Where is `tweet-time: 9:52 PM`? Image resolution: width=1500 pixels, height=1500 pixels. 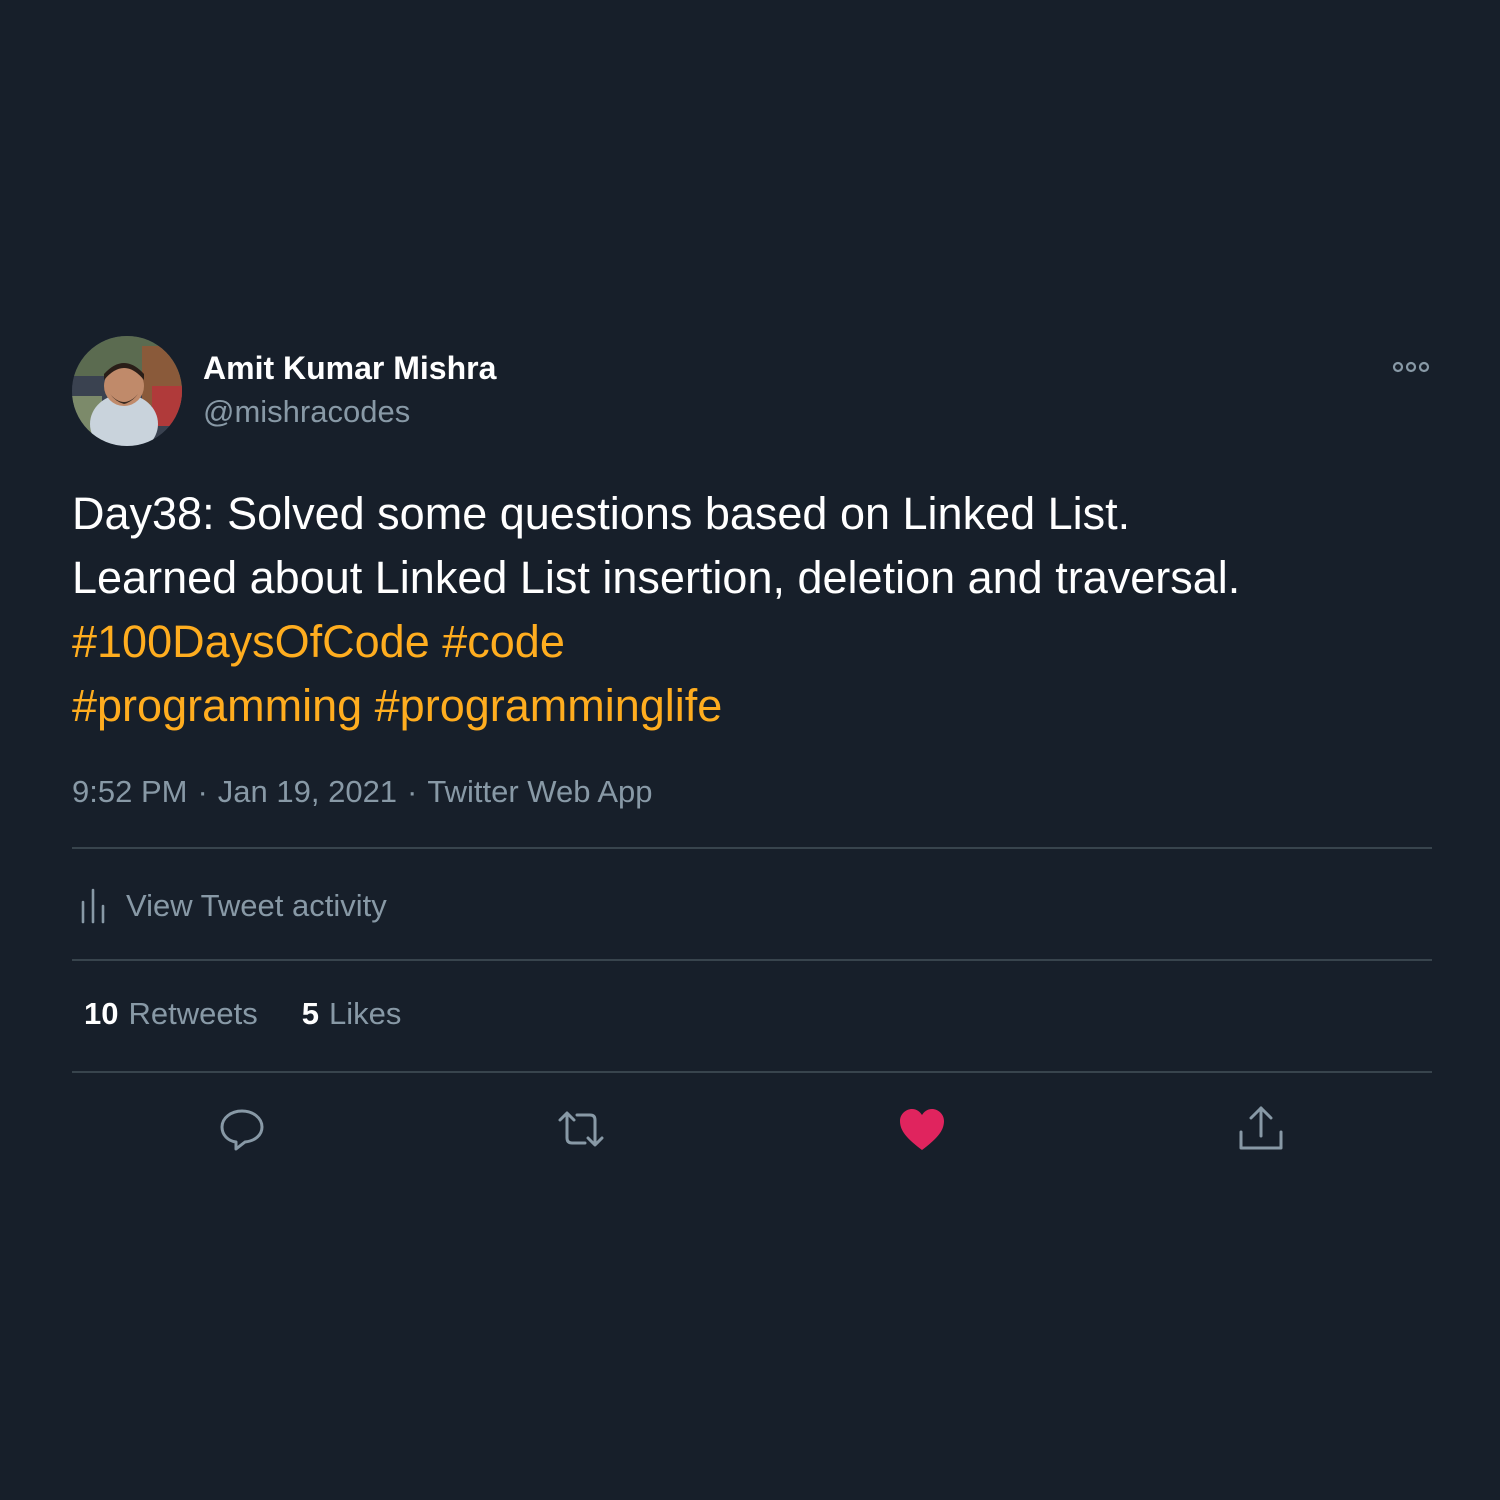
tweet-time: 9:52 PM is located at coordinates (129, 791).